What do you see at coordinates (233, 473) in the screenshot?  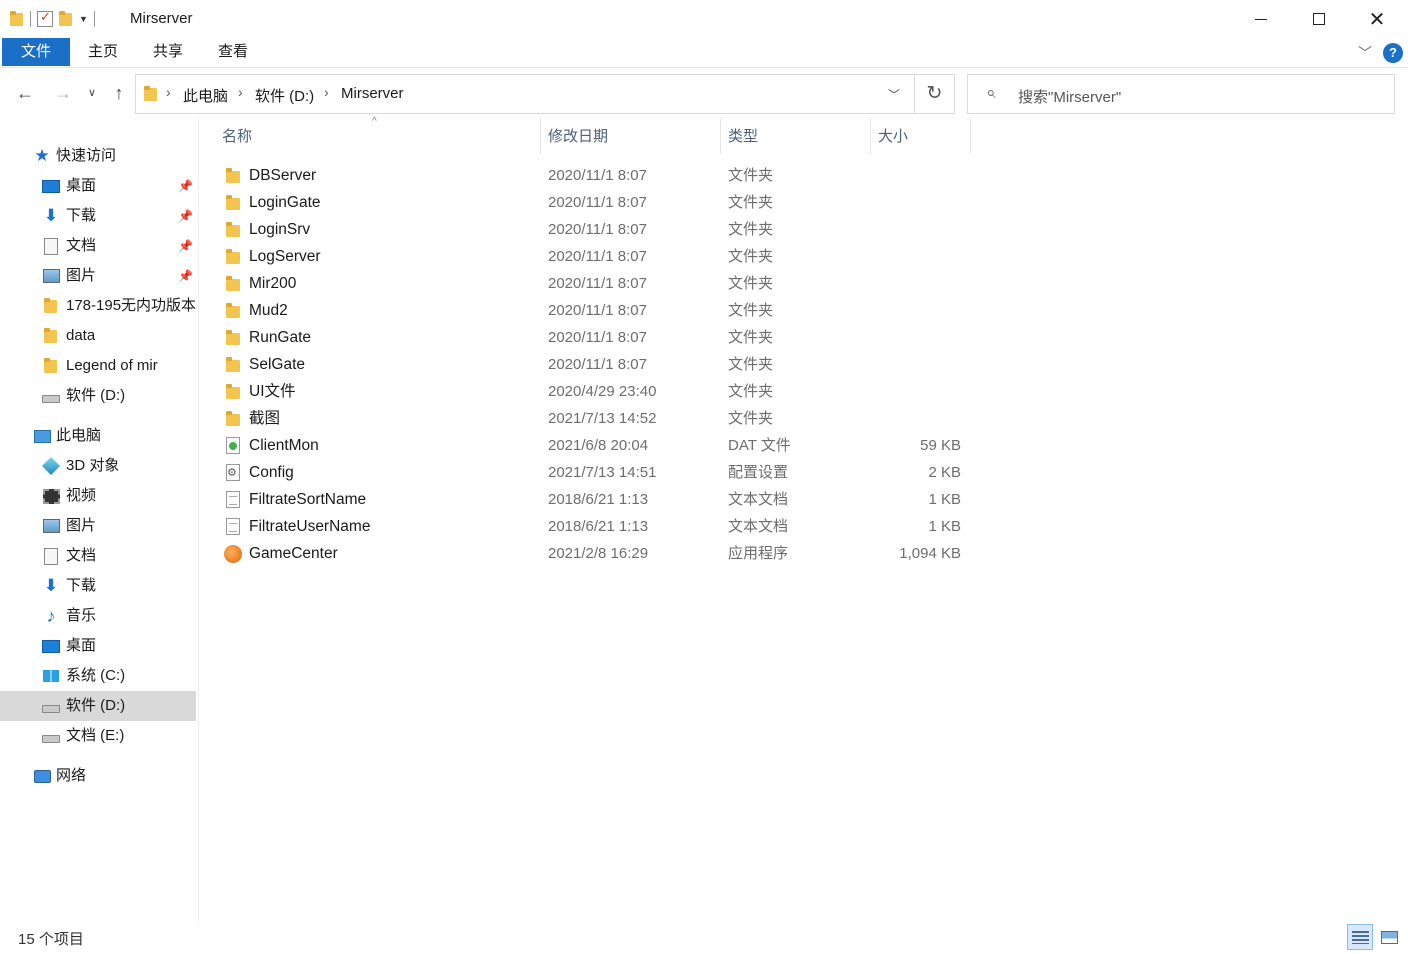 I see `config-file-icon` at bounding box center [233, 473].